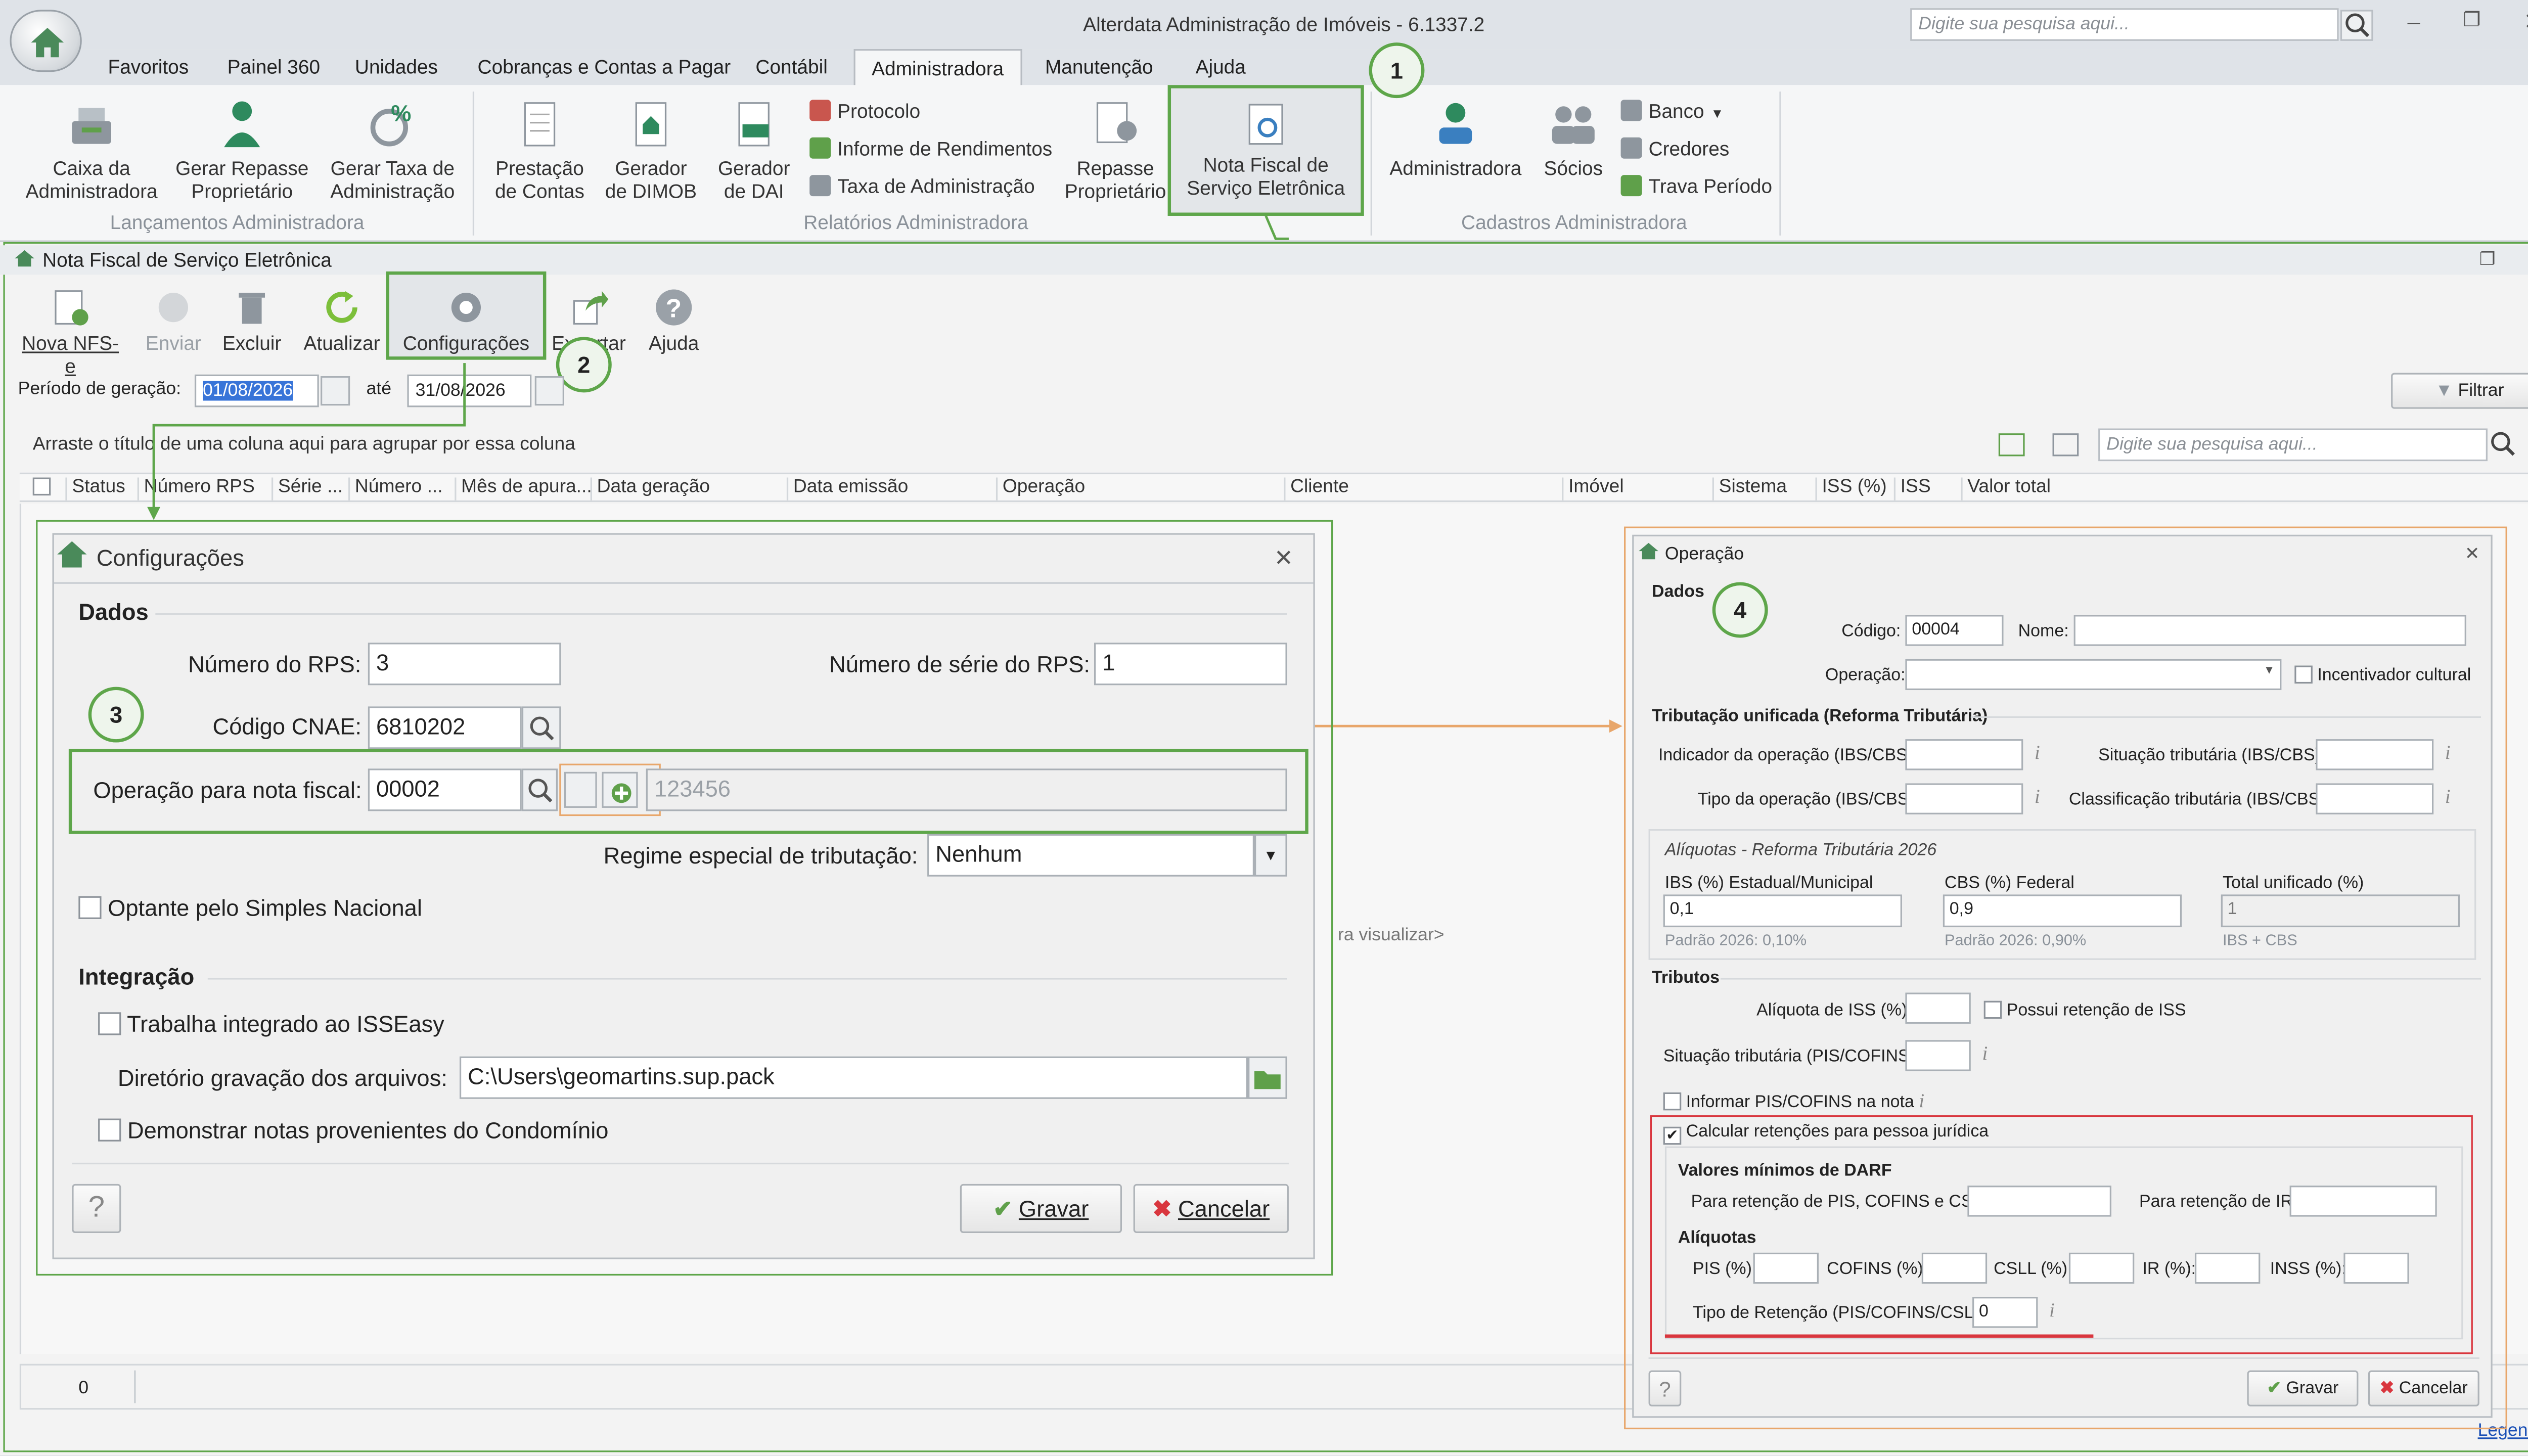 This screenshot has width=2528, height=1456. What do you see at coordinates (274, 67) in the screenshot?
I see `menu-painel-360: Painel 360` at bounding box center [274, 67].